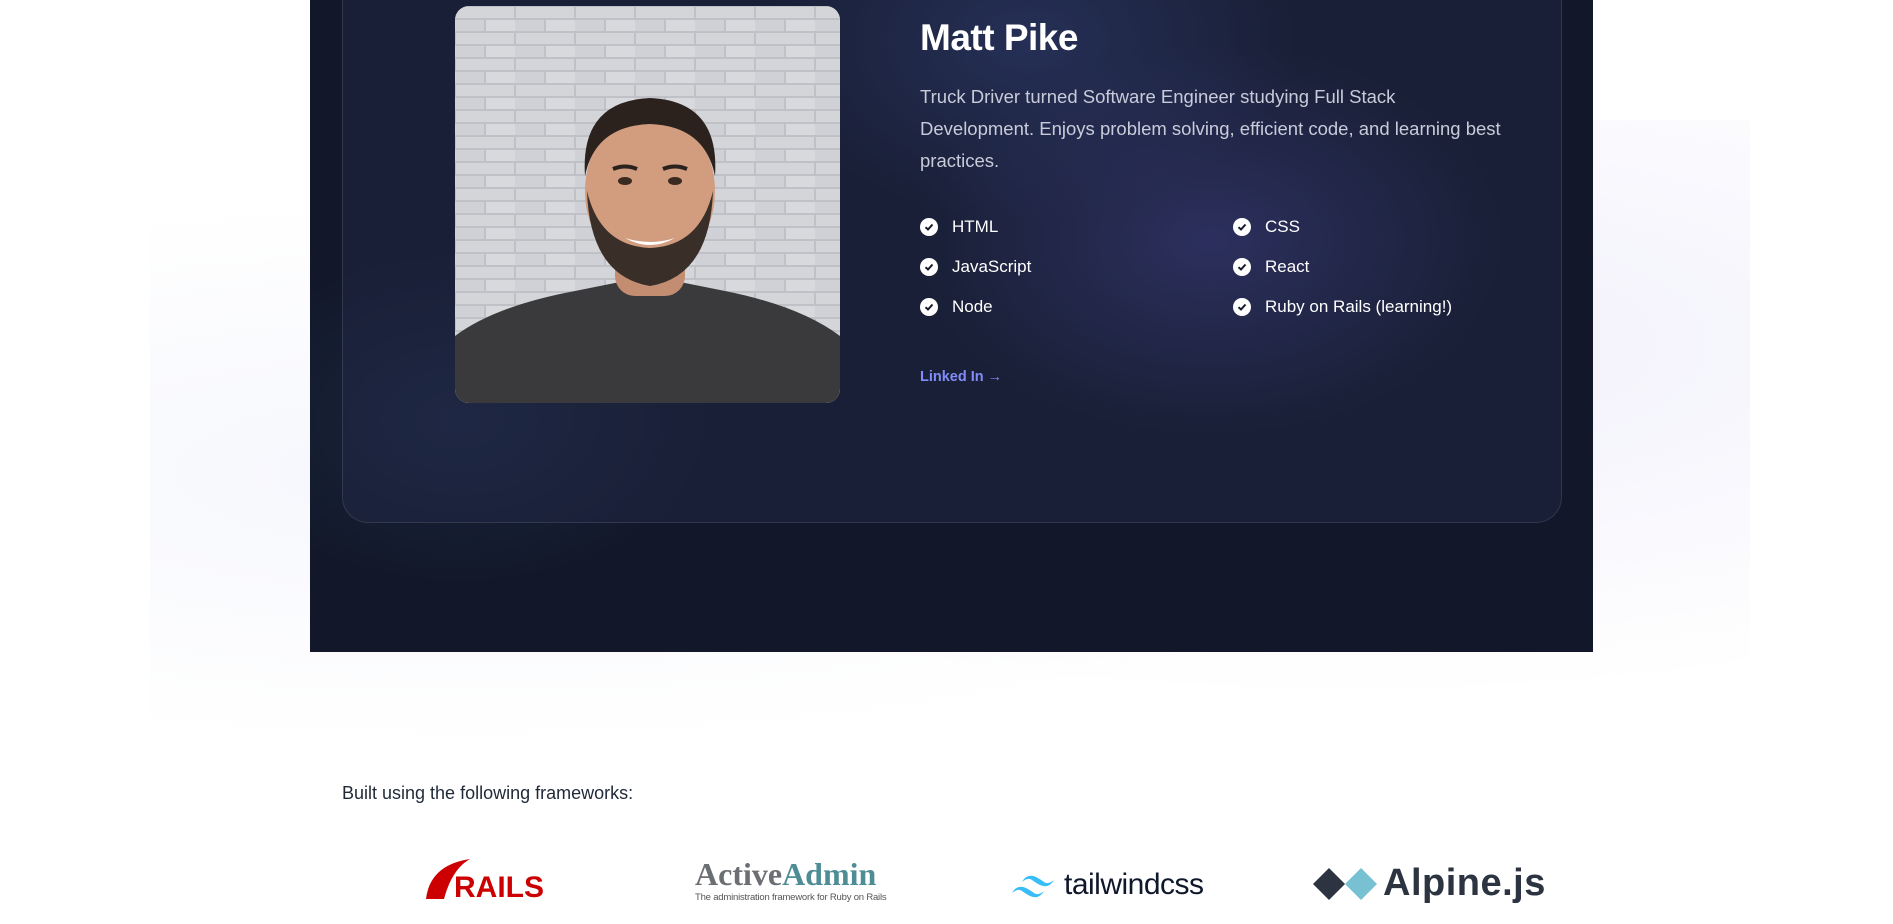 This screenshot has height=924, width=1893. I want to click on skill-item: React, so click(1383, 267).